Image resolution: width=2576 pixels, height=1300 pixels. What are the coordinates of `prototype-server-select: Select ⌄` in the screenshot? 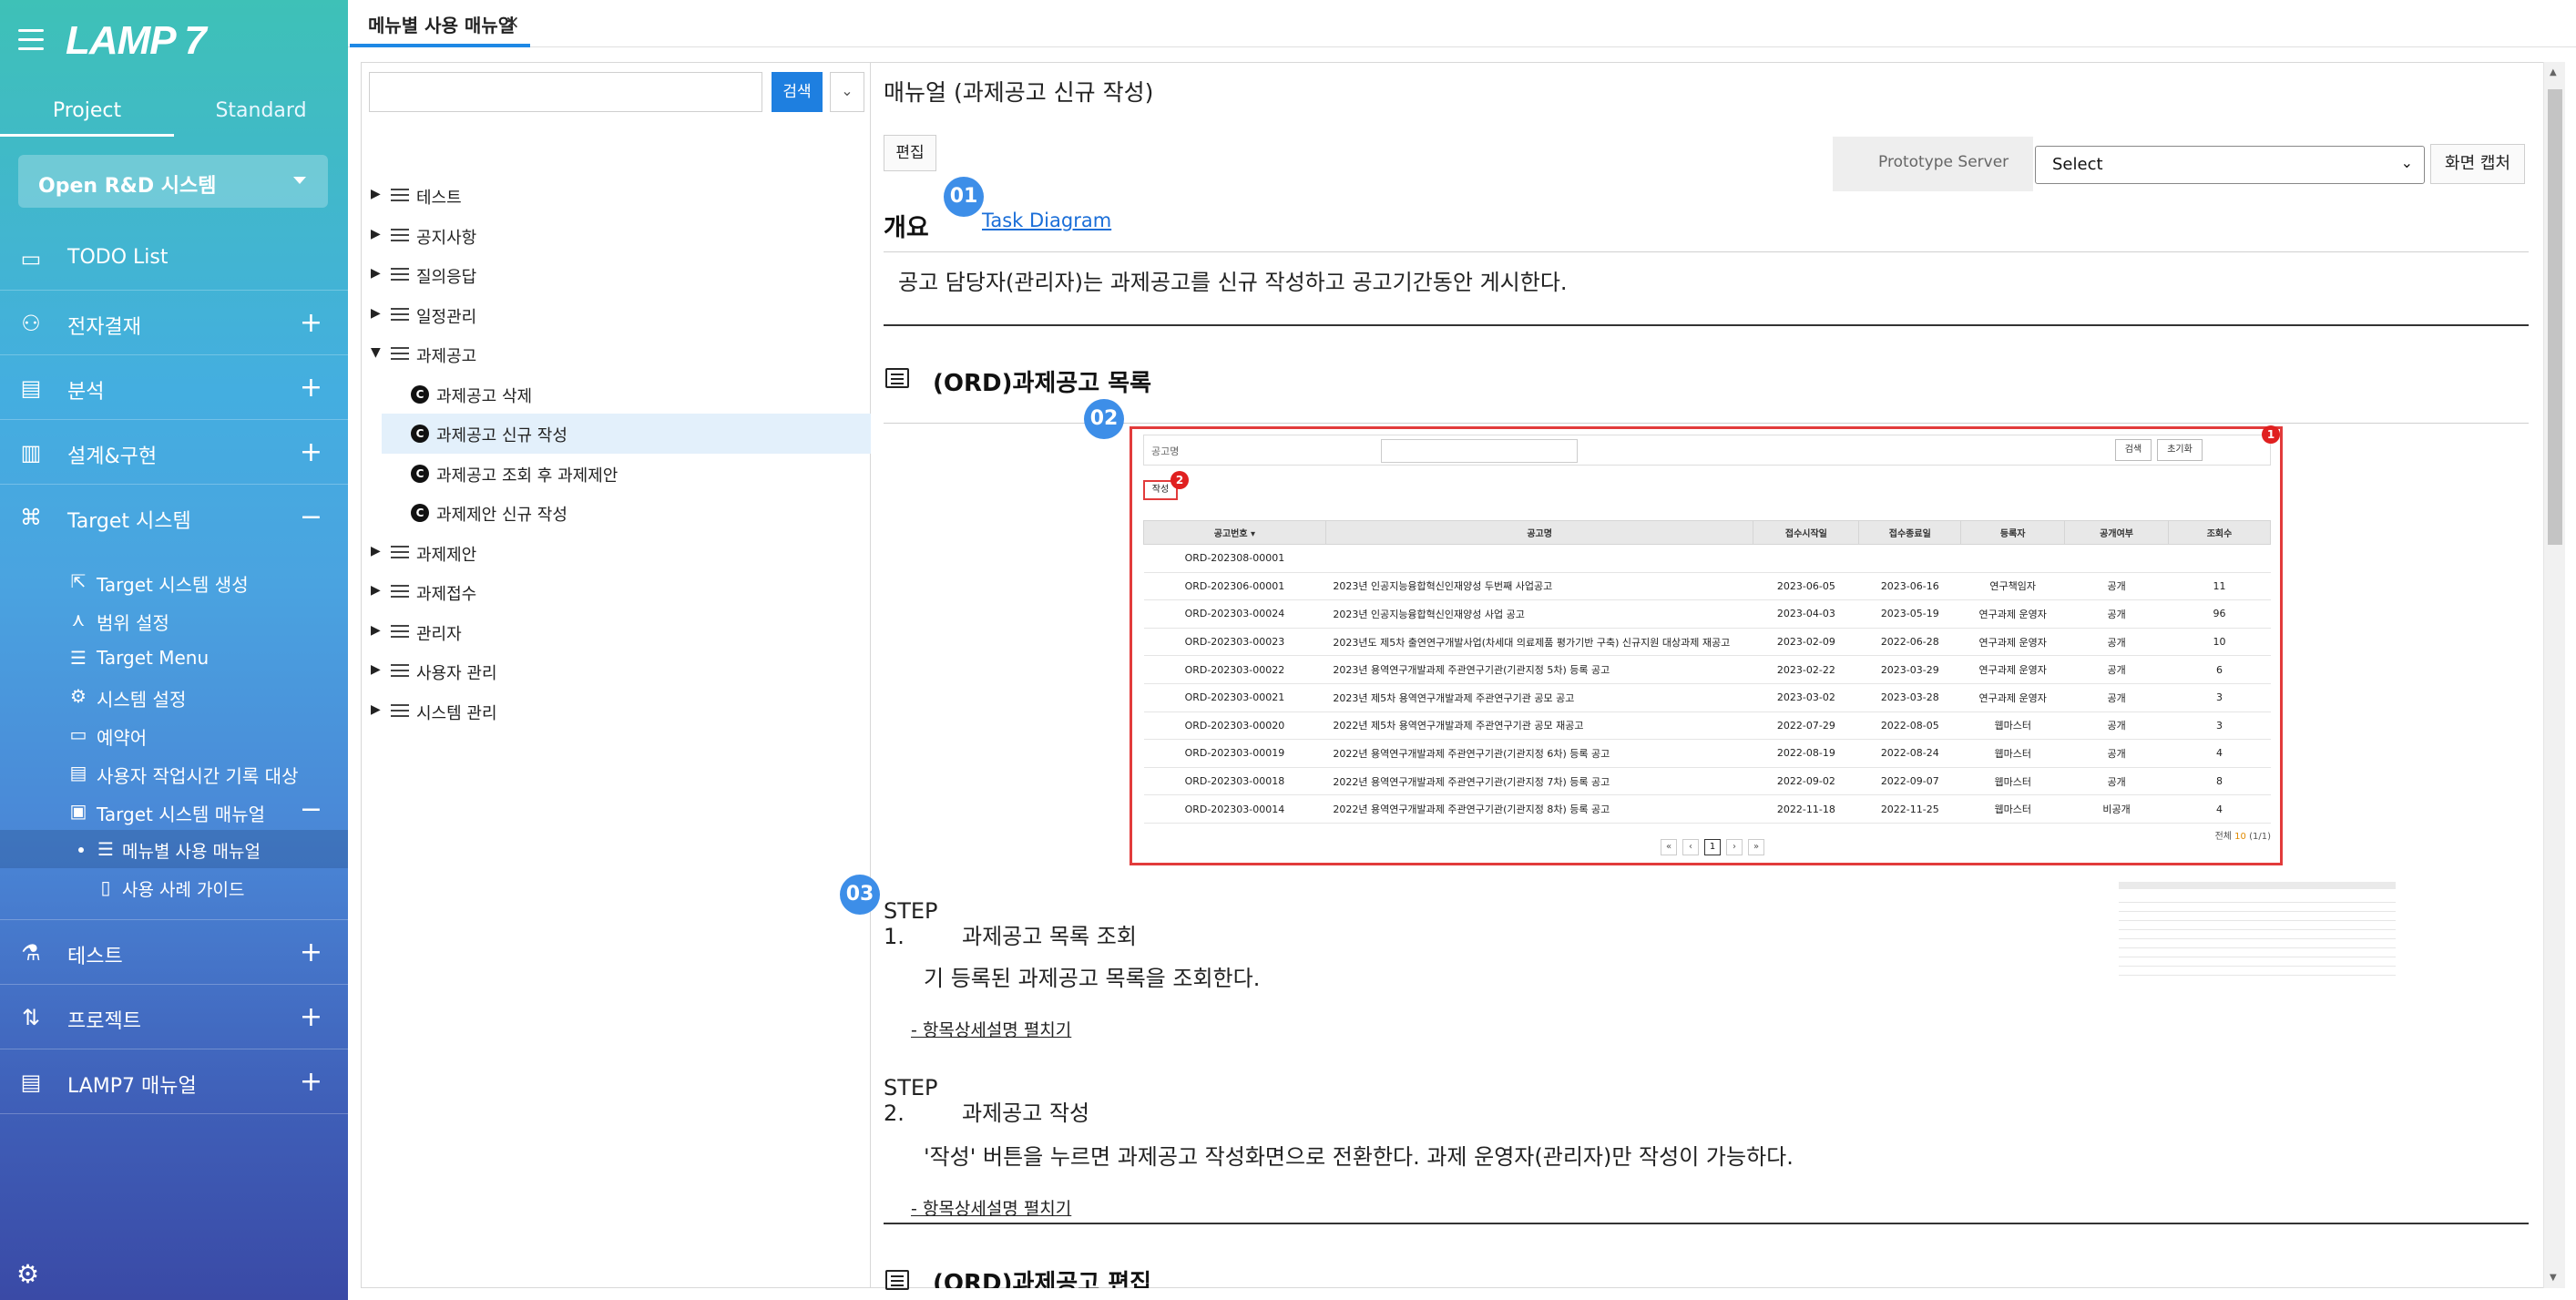 It's located at (2230, 165).